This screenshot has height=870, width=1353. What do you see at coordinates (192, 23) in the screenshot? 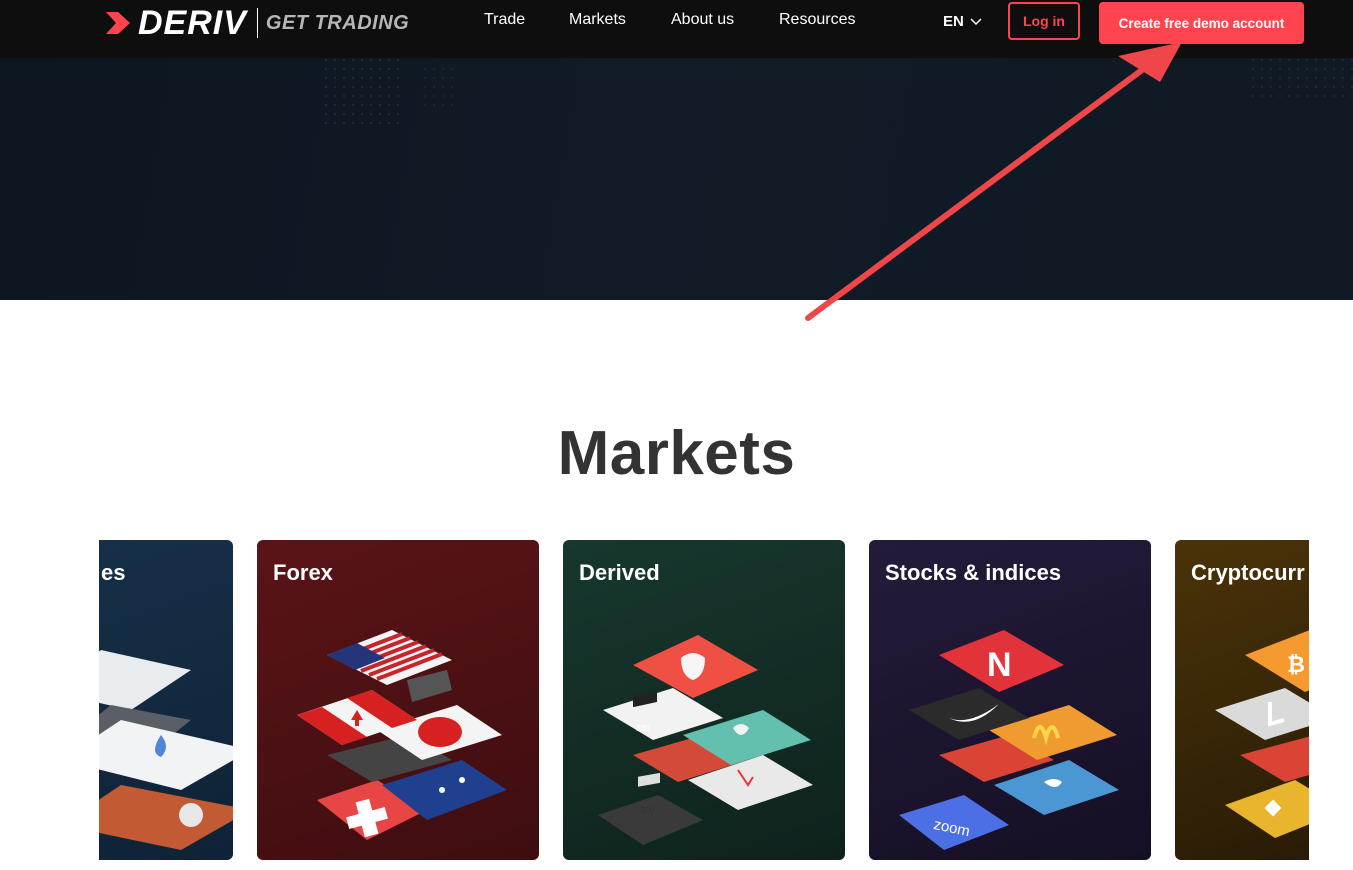
I see `logo-wordmark: DERIV` at bounding box center [192, 23].